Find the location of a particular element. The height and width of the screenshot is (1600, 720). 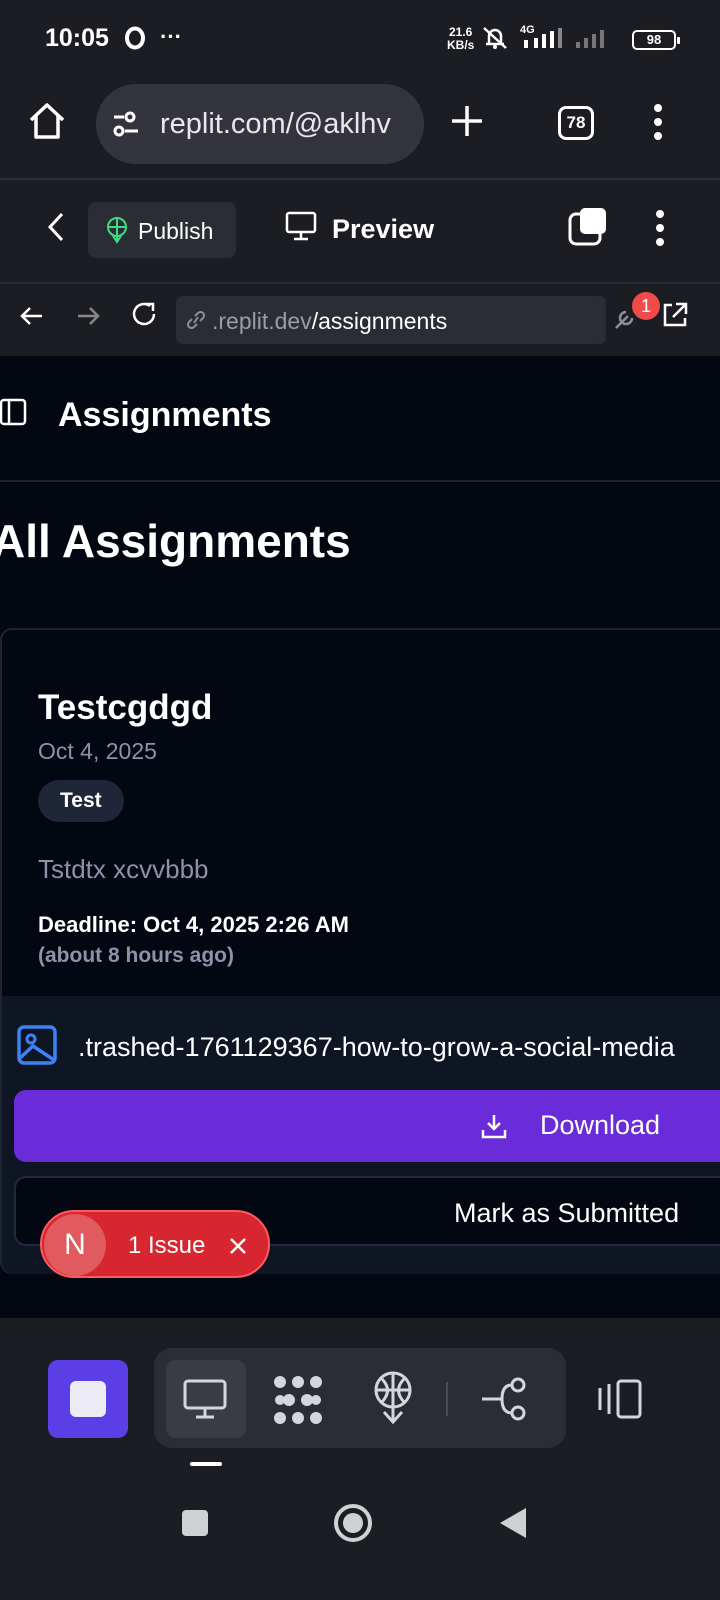

download-icon is located at coordinates (494, 1126).